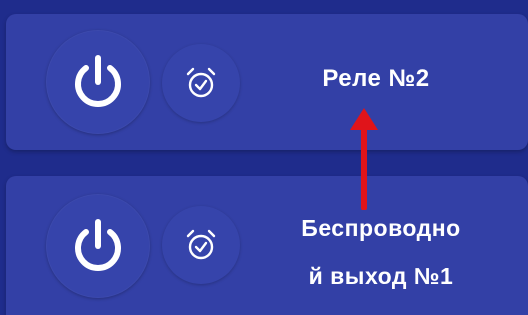 This screenshot has height=315, width=528. Describe the element at coordinates (376, 78) in the screenshot. I see `relay-2-name: Реле №2` at that location.